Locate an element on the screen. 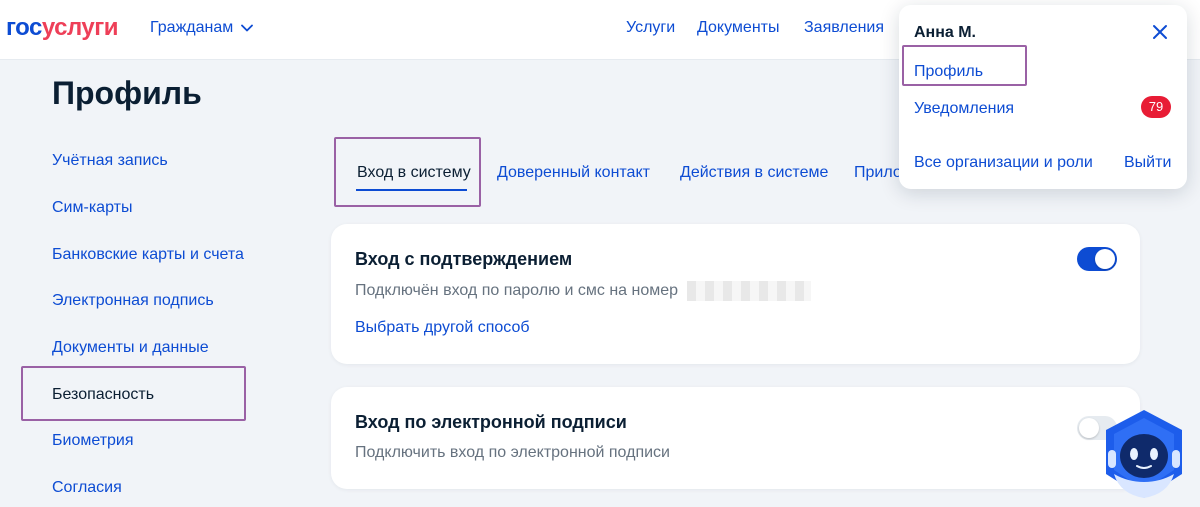 The image size is (1200, 507). card-description: Подключить вход по электронной подписи is located at coordinates (512, 452).